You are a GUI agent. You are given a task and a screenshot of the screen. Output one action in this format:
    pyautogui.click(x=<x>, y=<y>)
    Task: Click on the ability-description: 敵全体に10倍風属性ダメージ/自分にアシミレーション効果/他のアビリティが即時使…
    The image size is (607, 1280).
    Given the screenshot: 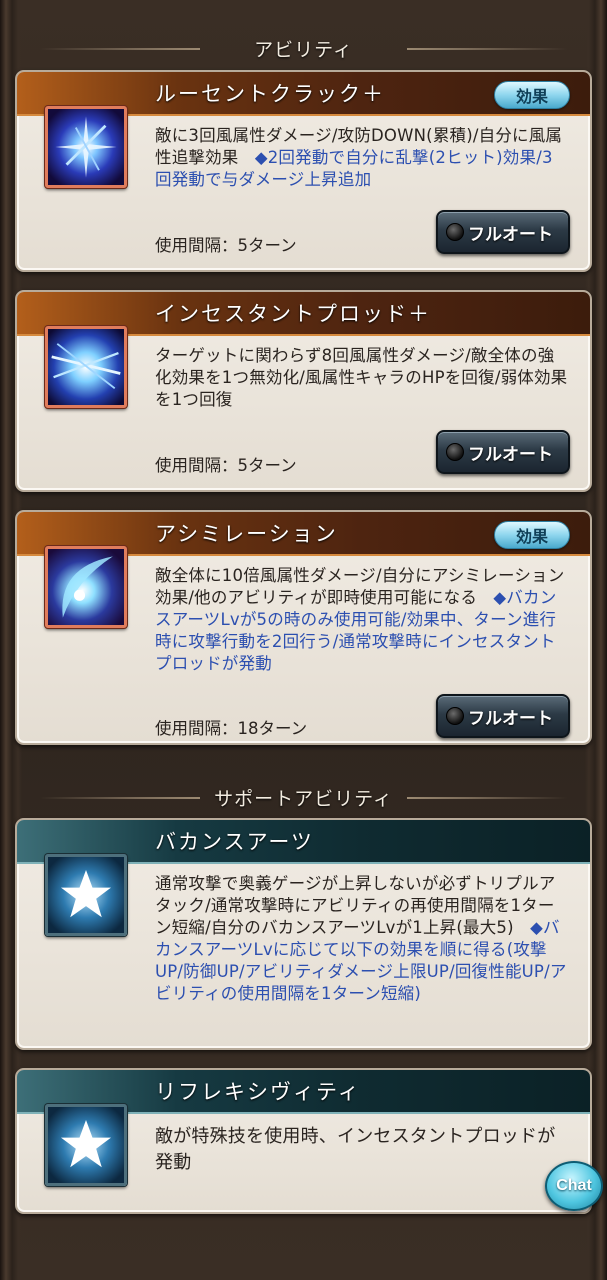 What is the action you would take?
    pyautogui.click(x=361, y=620)
    